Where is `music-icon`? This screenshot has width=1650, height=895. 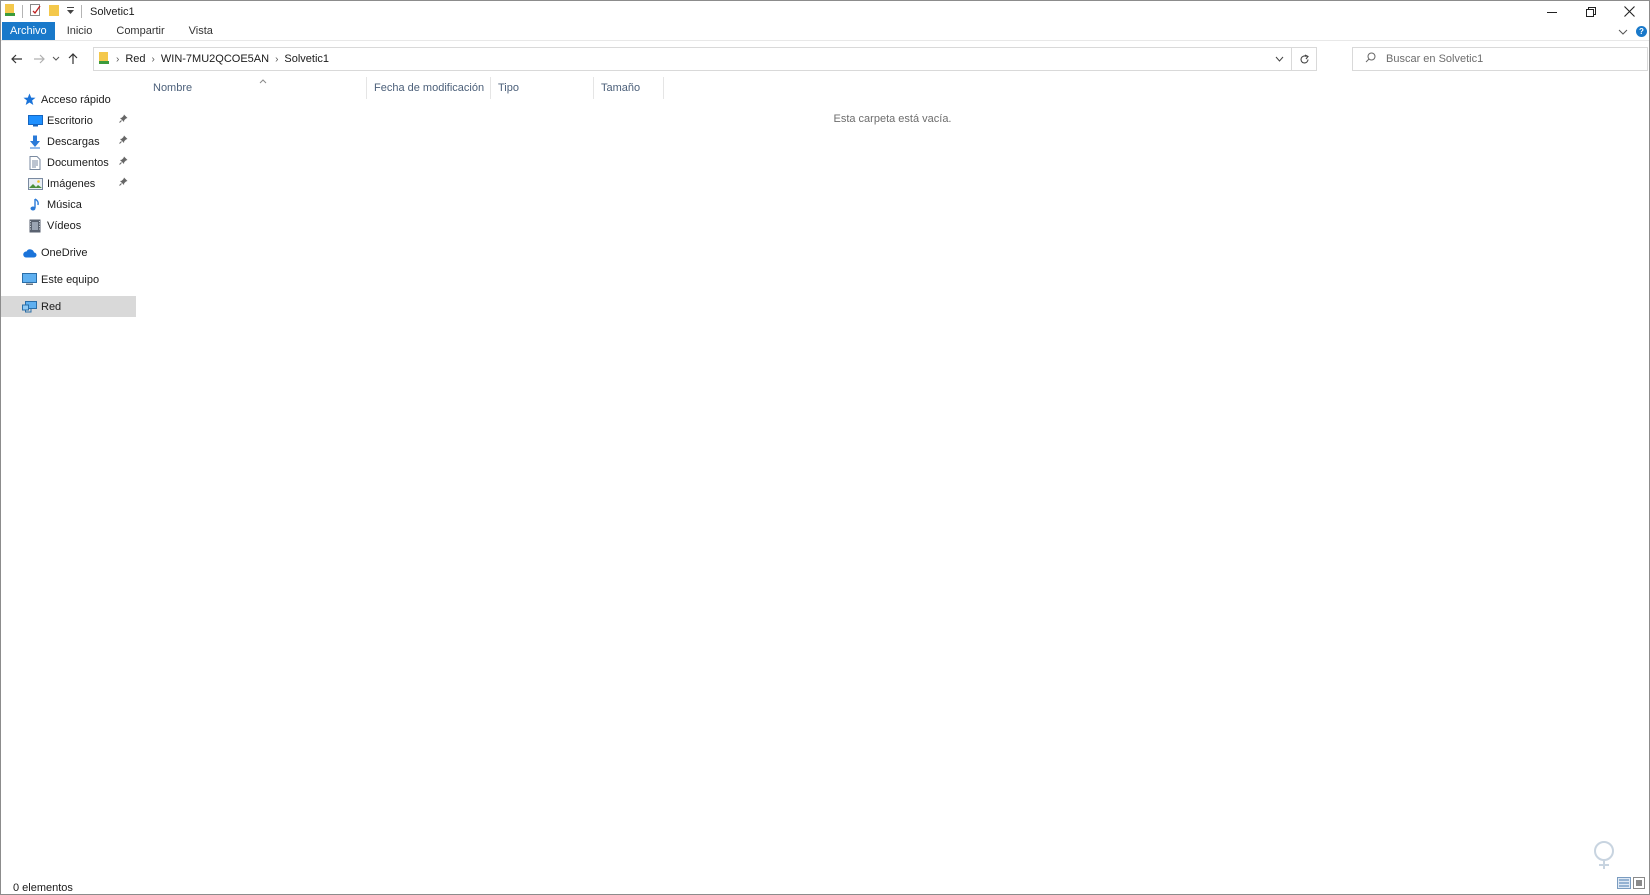 music-icon is located at coordinates (35, 205).